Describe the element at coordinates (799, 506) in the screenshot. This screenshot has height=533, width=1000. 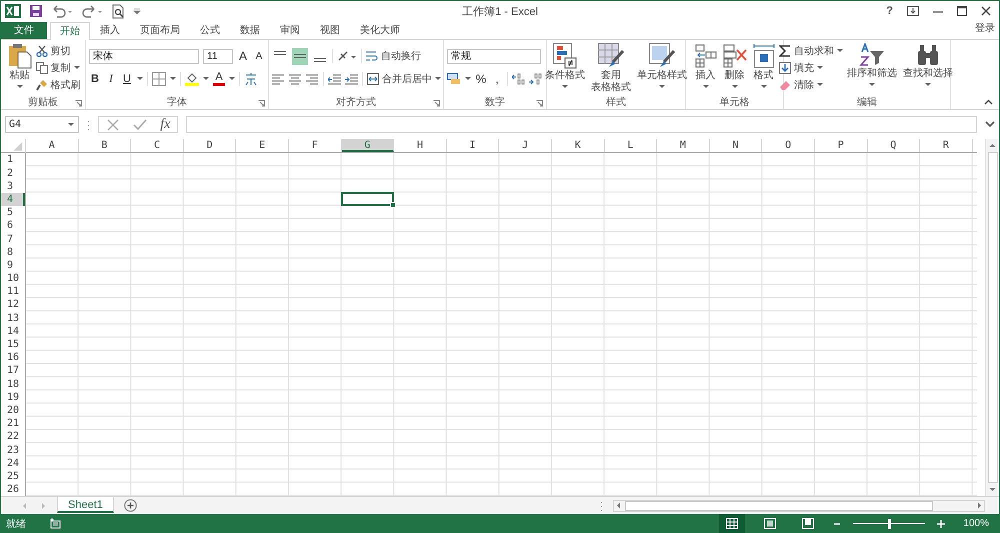
I see `horizontal-scrollbar` at that location.